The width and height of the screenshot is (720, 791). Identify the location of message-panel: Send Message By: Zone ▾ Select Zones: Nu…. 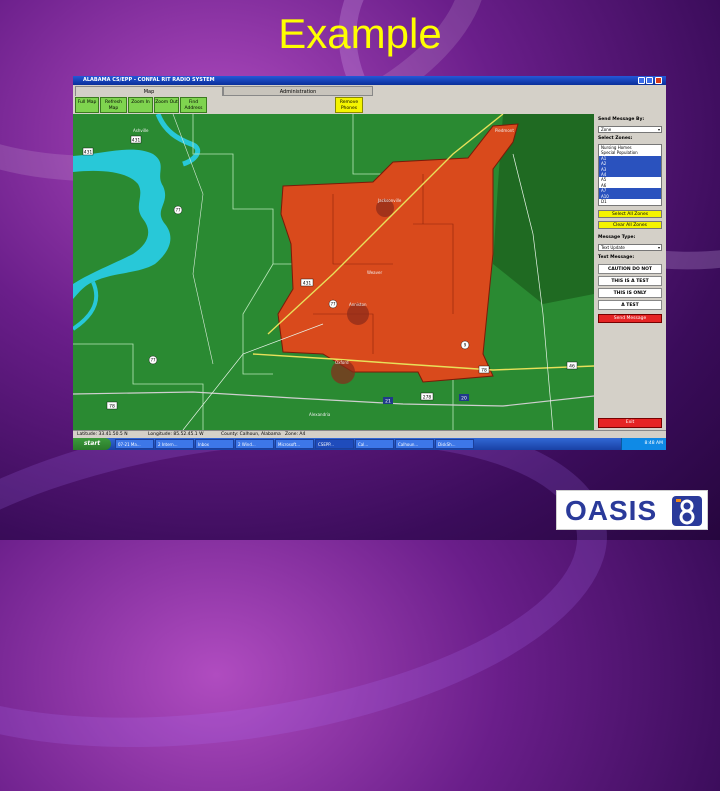
(630, 272).